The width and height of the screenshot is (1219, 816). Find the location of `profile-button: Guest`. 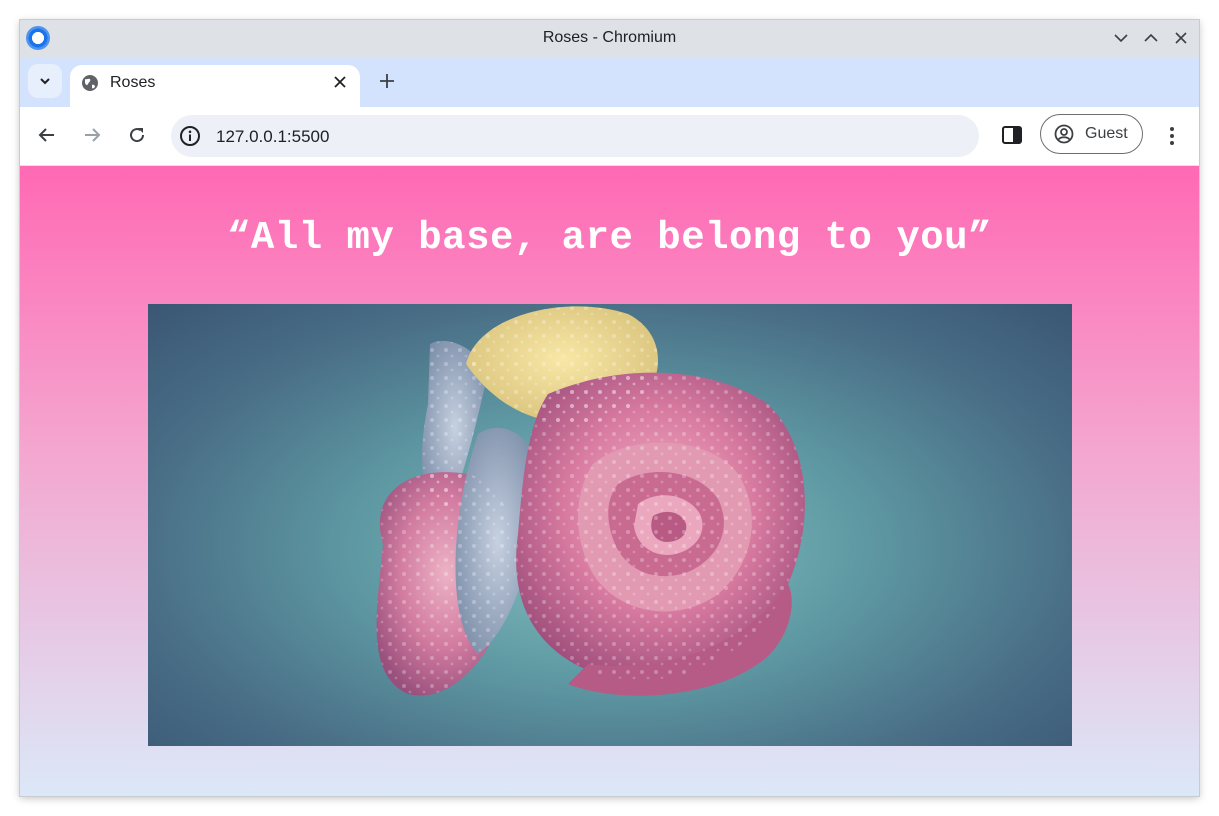

profile-button: Guest is located at coordinates (1091, 134).